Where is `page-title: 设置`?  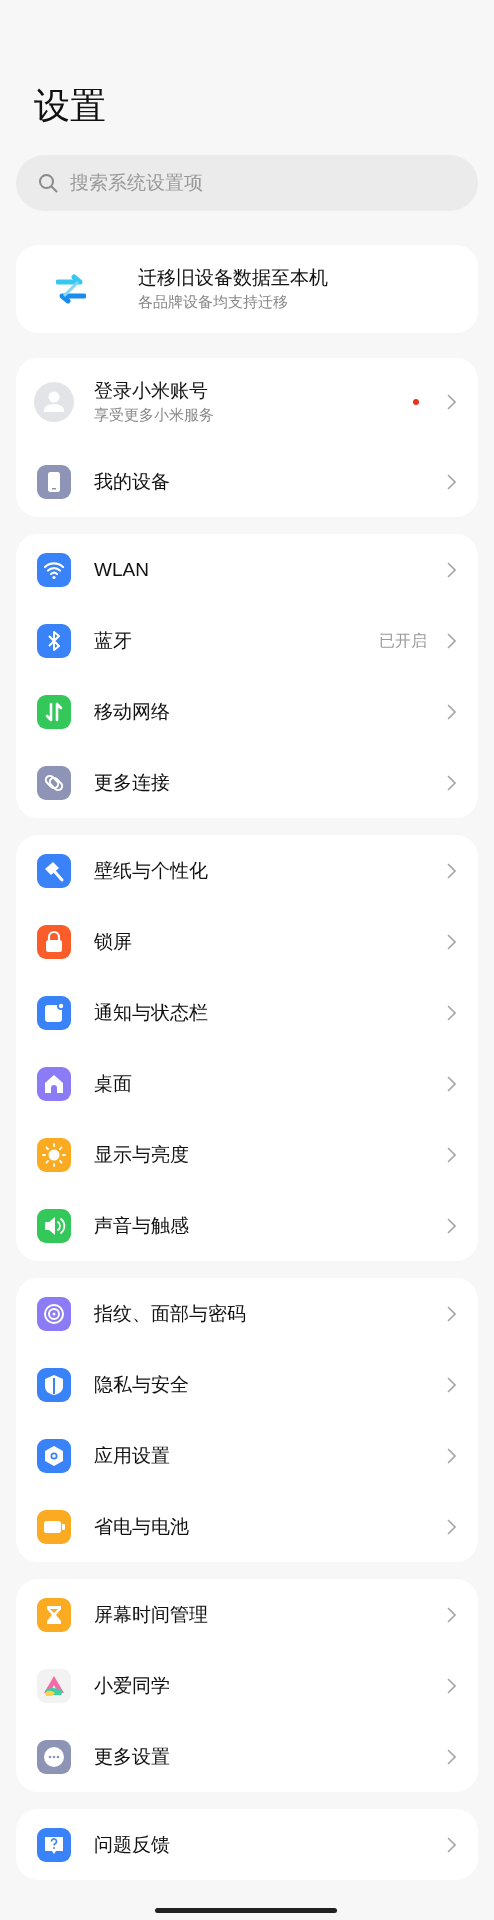
page-title: 设置 is located at coordinates (70, 106).